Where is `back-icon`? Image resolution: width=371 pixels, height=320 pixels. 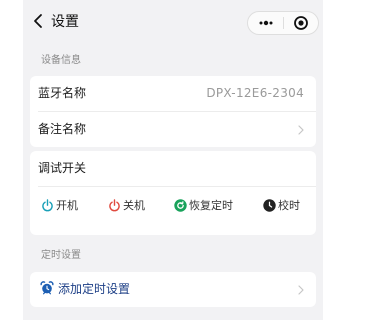
back-icon is located at coordinates (38, 21).